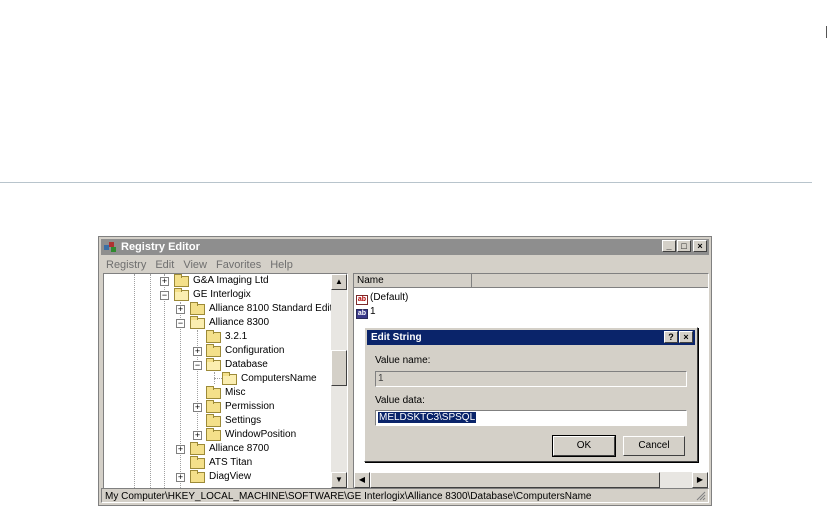 This screenshot has width=830, height=508. What do you see at coordinates (246, 364) in the screenshot?
I see `tree-item-label: Database` at bounding box center [246, 364].